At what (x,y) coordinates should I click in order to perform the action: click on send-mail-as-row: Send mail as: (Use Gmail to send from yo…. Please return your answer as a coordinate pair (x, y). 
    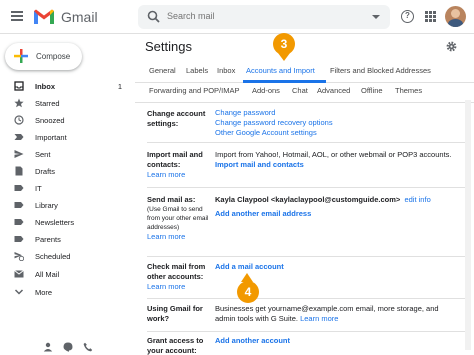
    Looking at the image, I should click on (306, 223).